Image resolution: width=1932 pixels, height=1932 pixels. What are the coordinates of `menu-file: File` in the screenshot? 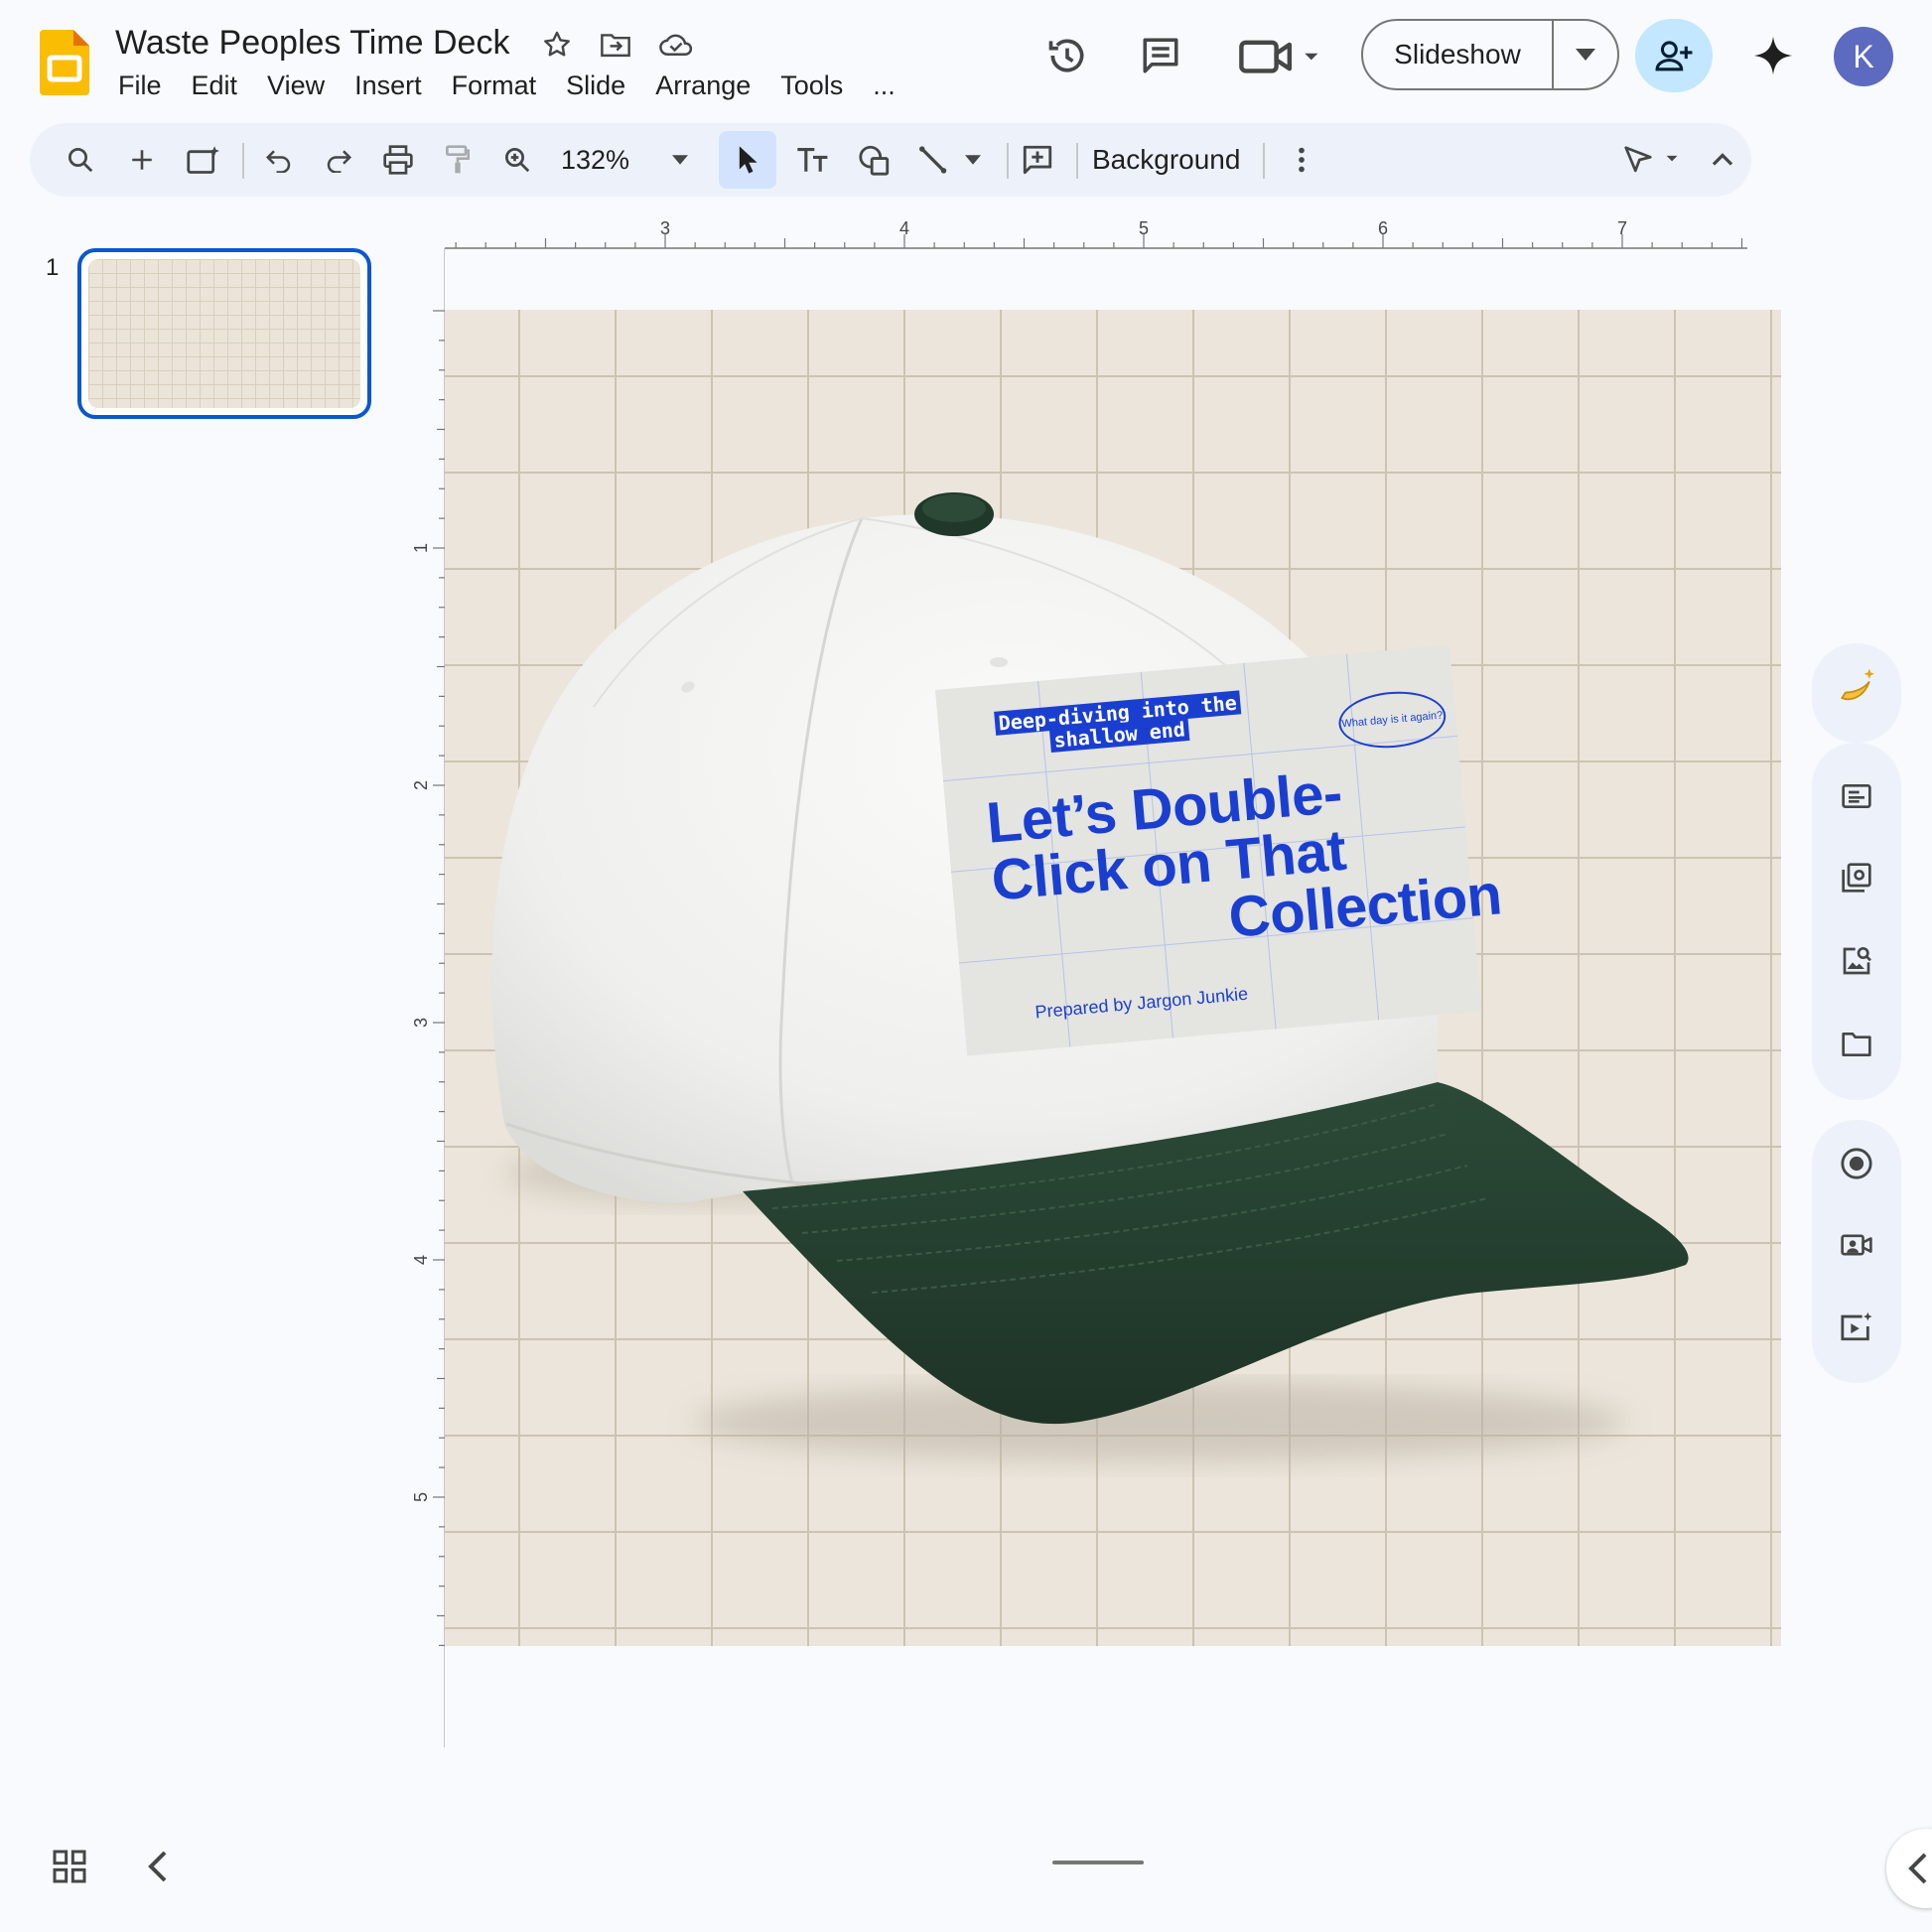 It's located at (140, 86).